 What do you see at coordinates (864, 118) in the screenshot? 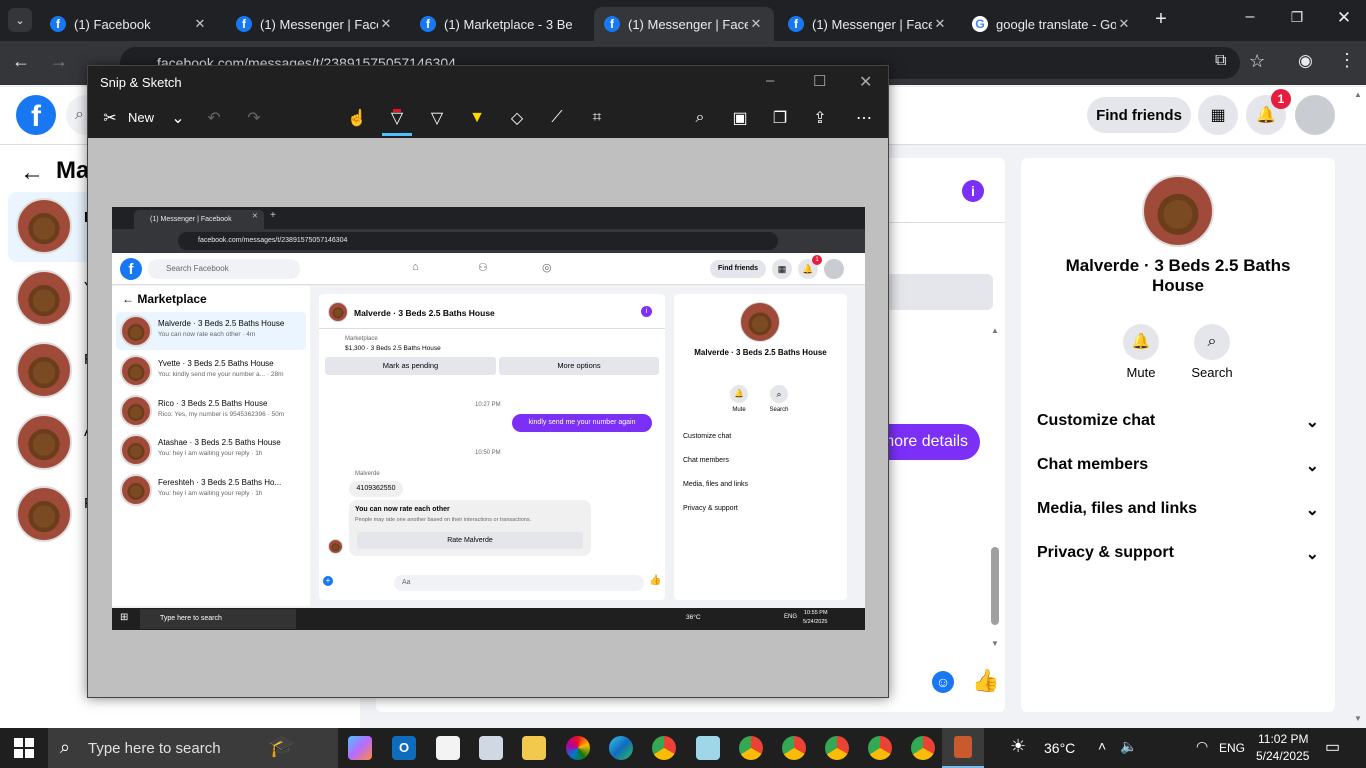
I see `more-options-icon: ⋯` at bounding box center [864, 118].